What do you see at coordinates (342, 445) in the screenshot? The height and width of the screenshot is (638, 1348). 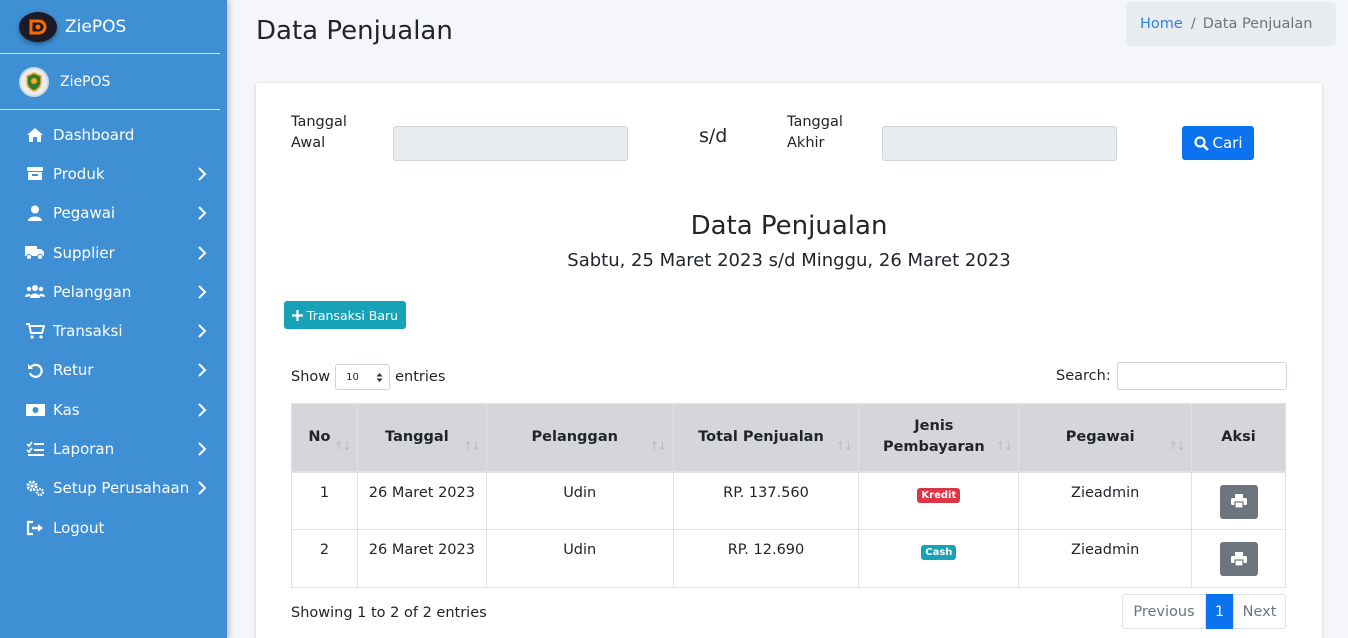 I see `sort-asc-icon: ↑↓` at bounding box center [342, 445].